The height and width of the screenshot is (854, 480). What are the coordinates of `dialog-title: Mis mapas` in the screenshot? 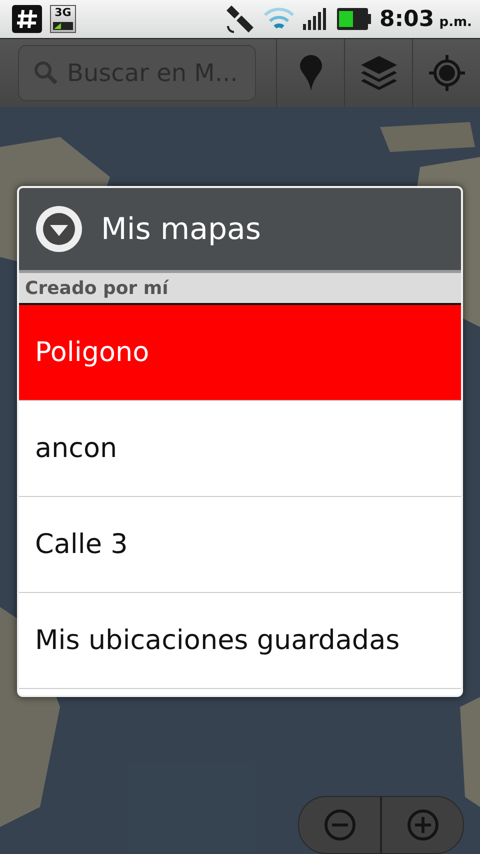 It's located at (181, 229).